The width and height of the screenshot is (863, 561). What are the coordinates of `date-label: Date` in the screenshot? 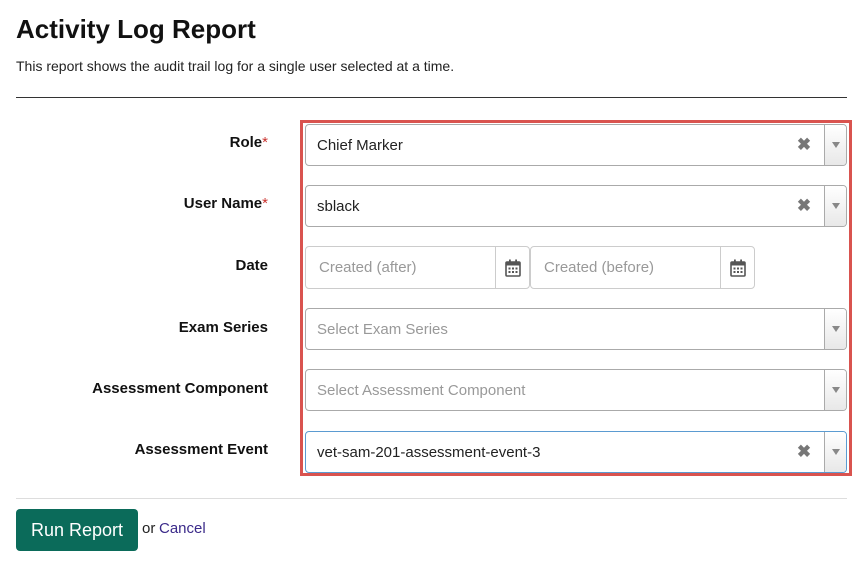 It's located at (251, 265).